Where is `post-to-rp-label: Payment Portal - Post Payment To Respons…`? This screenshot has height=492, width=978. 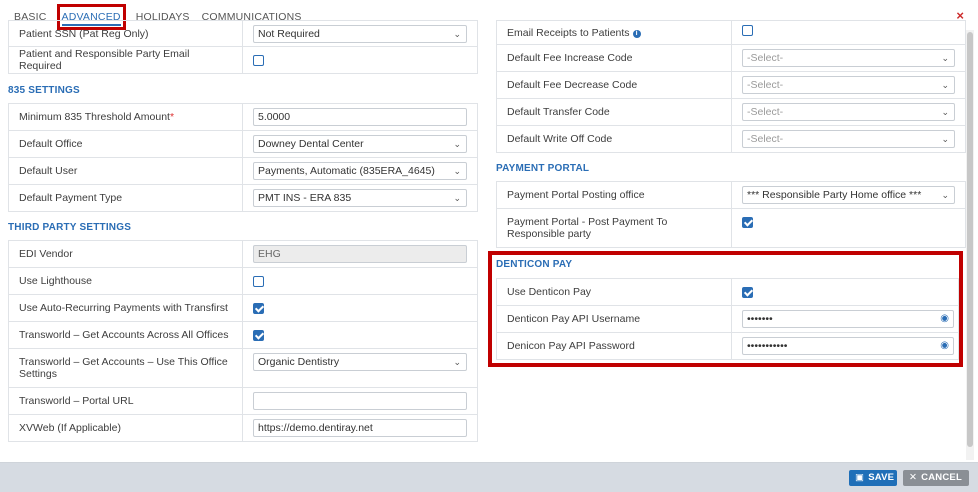
post-to-rp-label: Payment Portal - Post Payment To Respons… is located at coordinates (614, 228).